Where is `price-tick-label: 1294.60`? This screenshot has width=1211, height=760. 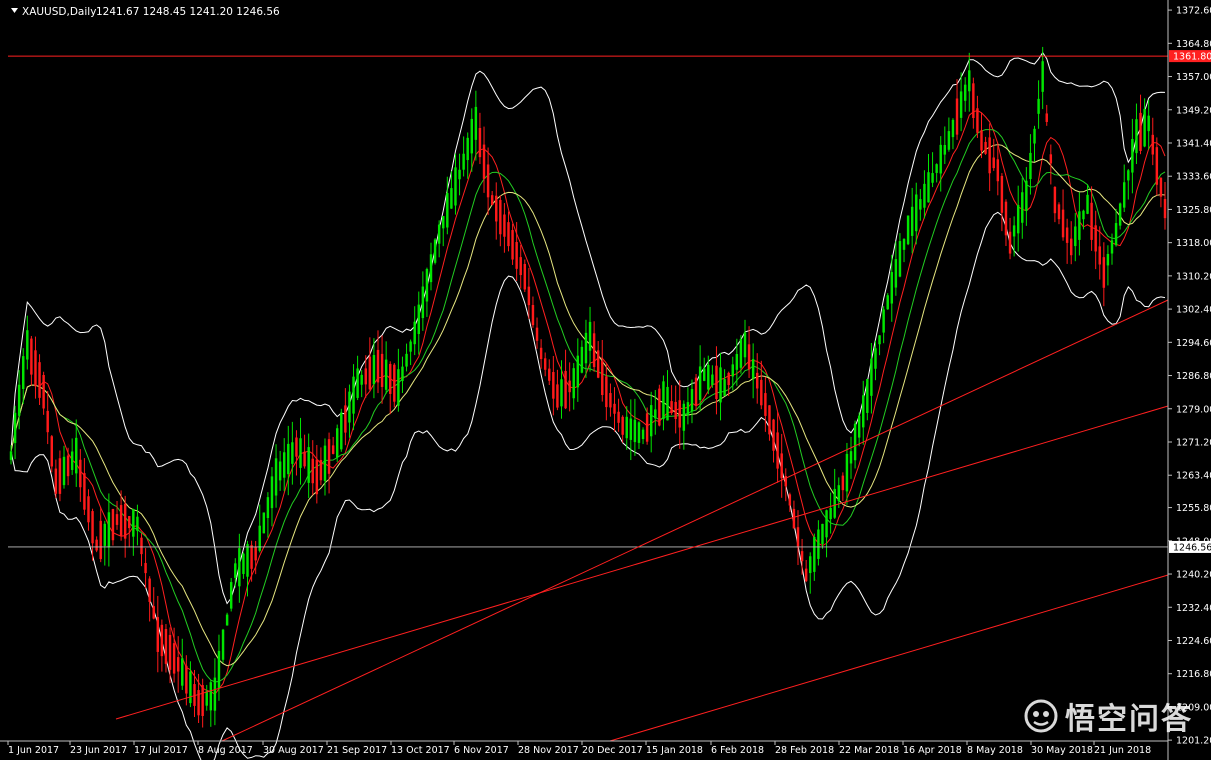
price-tick-label: 1294.60 is located at coordinates (1193, 343).